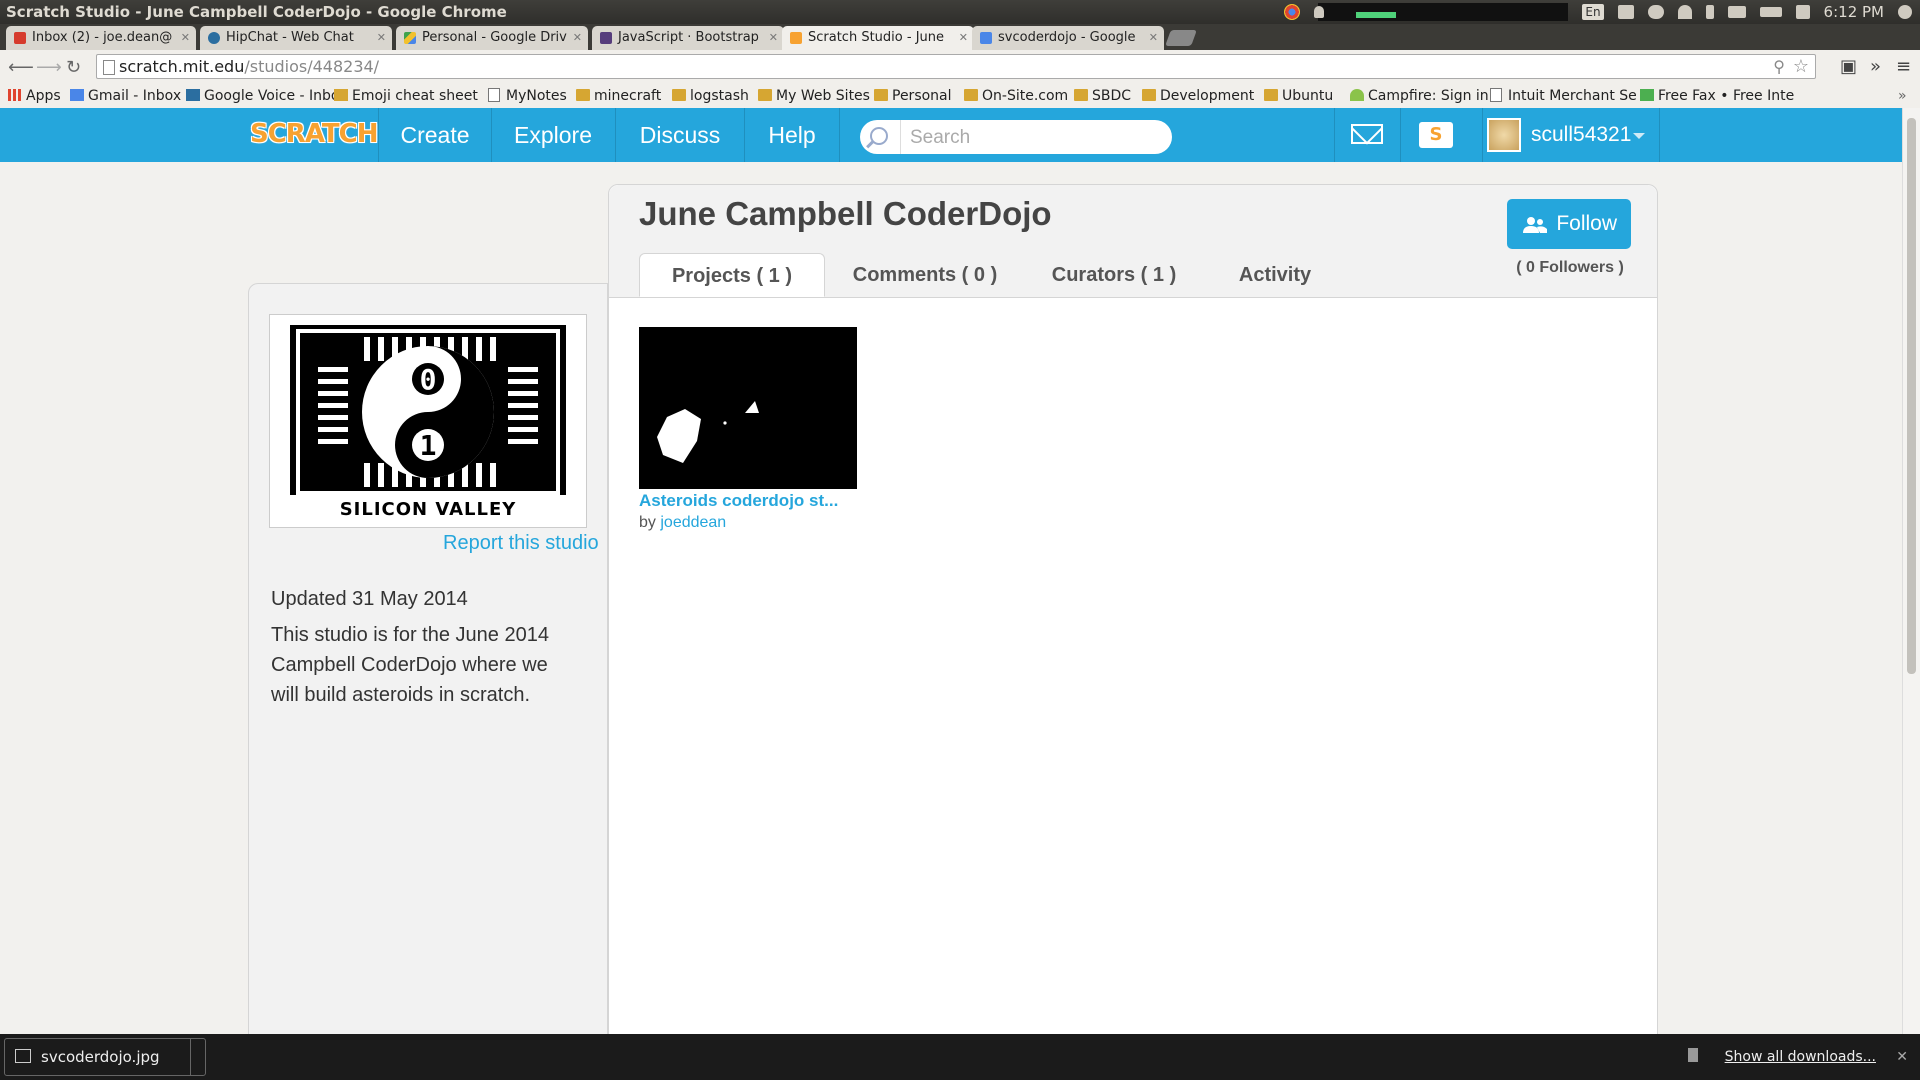 Image resolution: width=1920 pixels, height=1080 pixels. What do you see at coordinates (1114, 275) in the screenshot?
I see `tab-curators: Curators ( 1 )` at bounding box center [1114, 275].